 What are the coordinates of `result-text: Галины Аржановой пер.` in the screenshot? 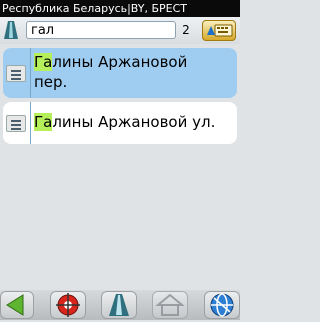 It's located at (111, 72).